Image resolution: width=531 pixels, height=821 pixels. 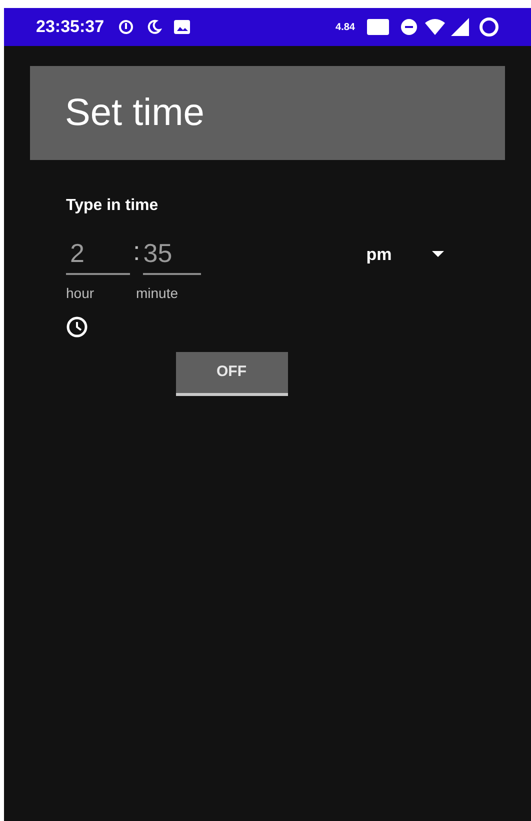 I want to click on dropdown-caret-icon, so click(x=438, y=254).